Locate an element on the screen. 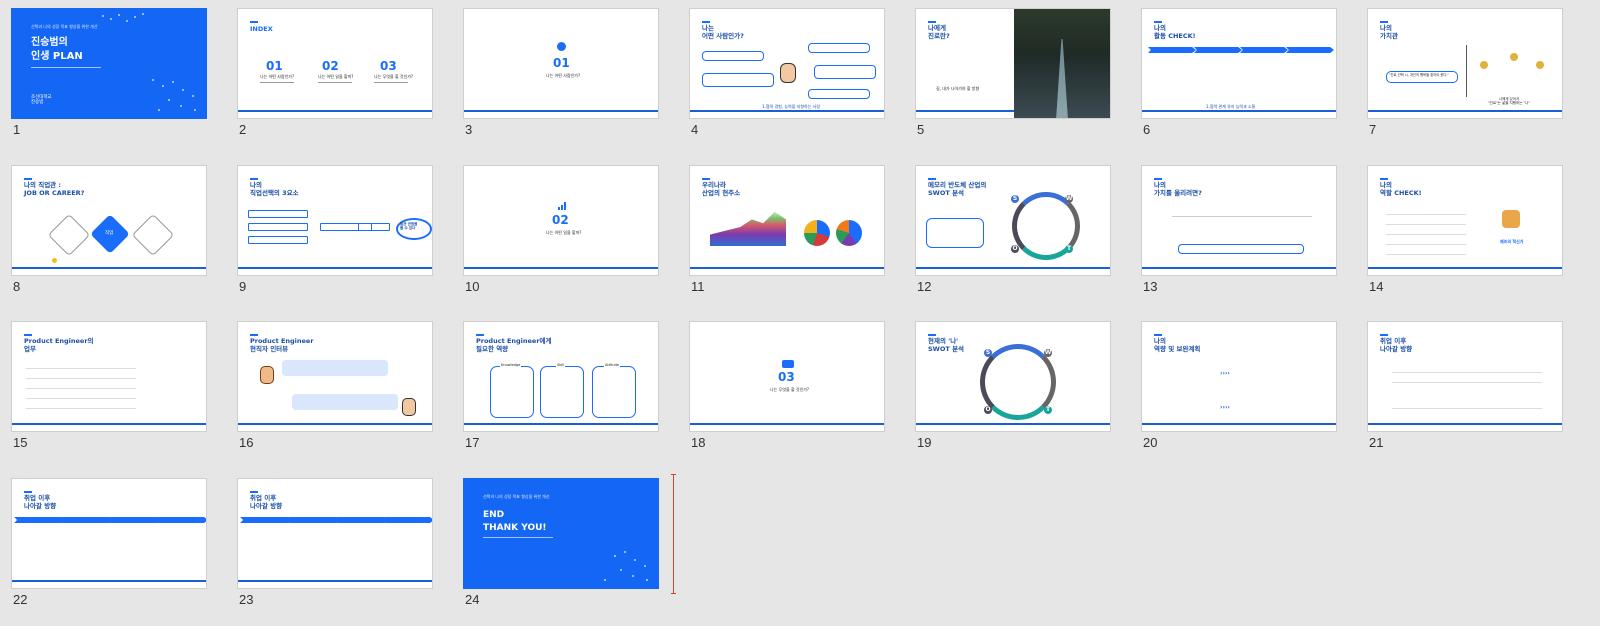 The image size is (1600, 626). slide-thumbnail-10: 02 나는 어떤 일을 할까? is located at coordinates (561, 220).